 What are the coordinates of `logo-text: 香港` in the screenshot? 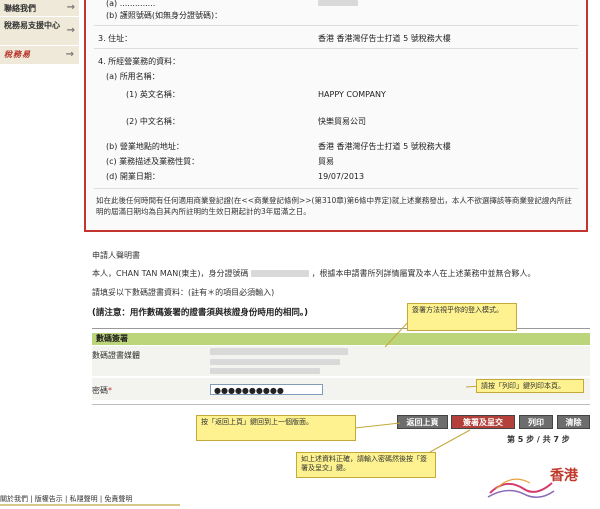 It's located at (564, 476).